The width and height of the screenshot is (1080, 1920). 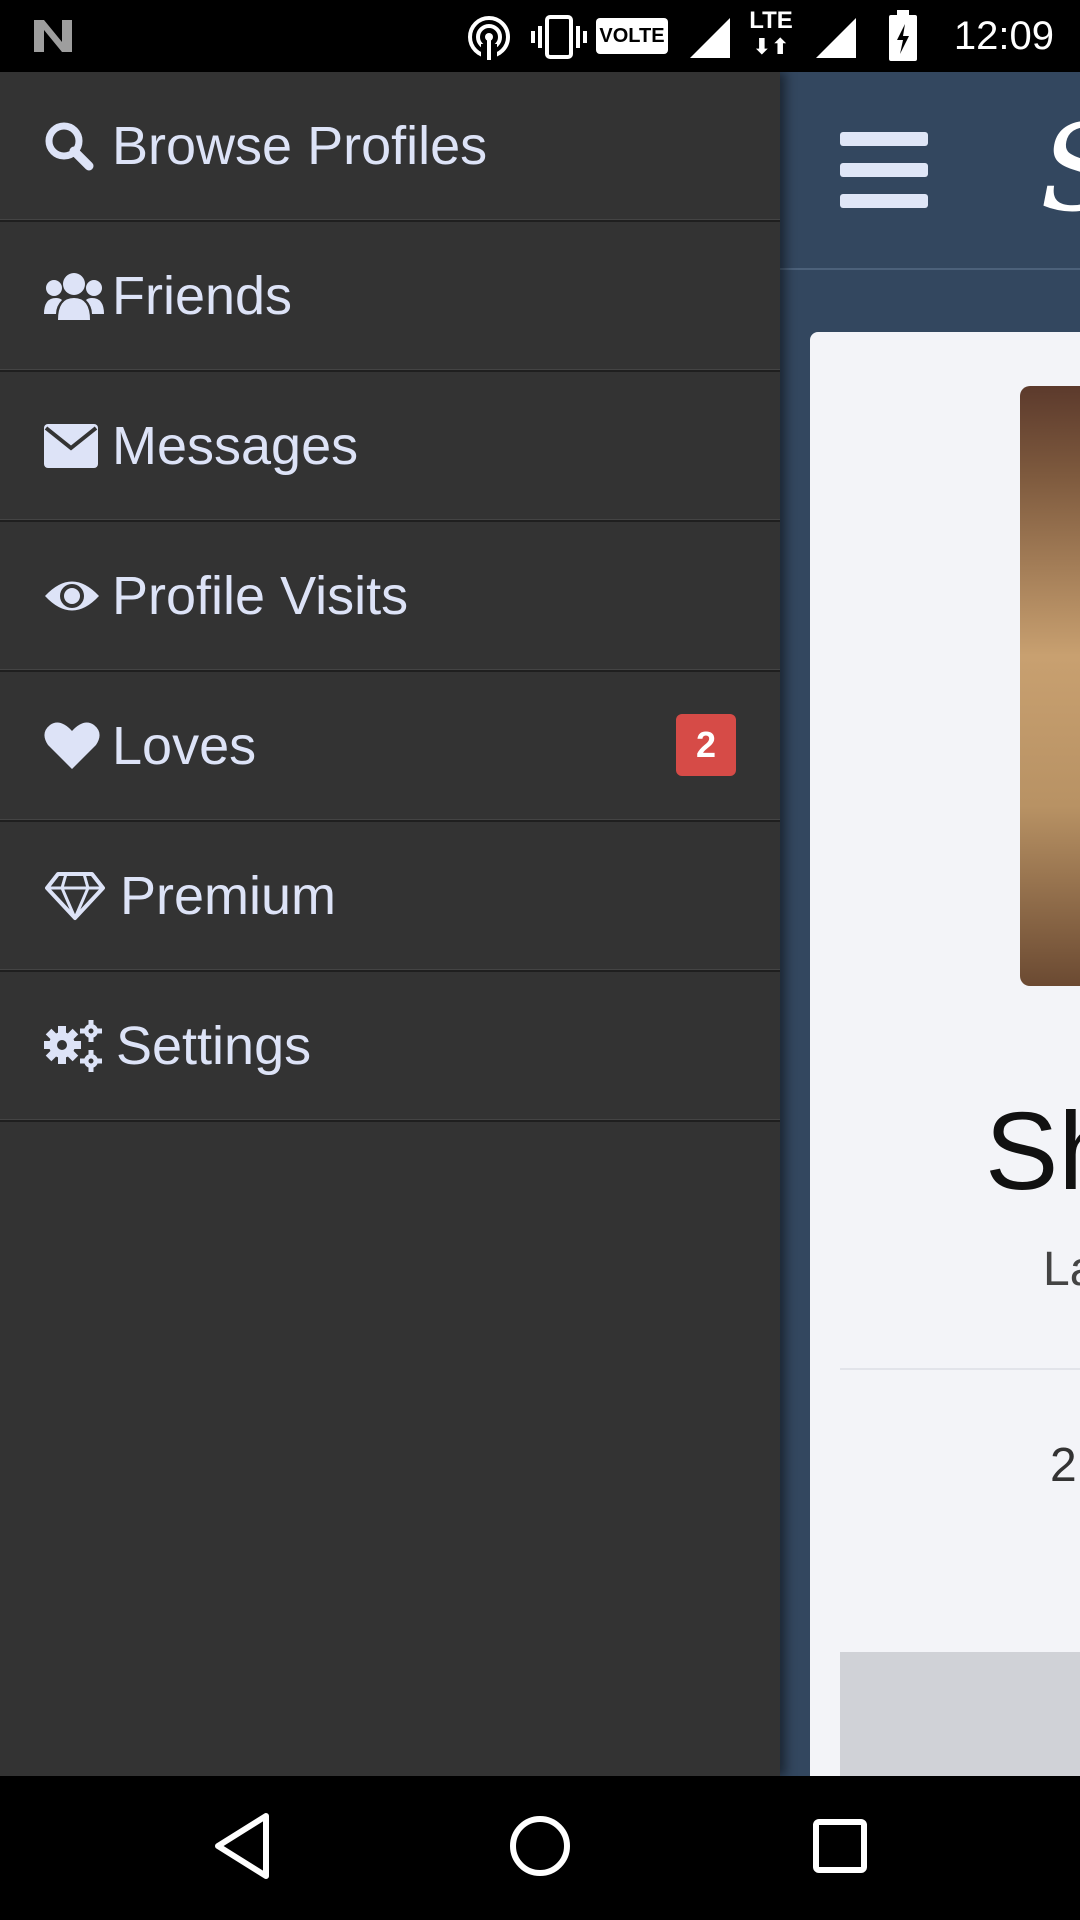 What do you see at coordinates (559, 37) in the screenshot?
I see `vibrate-icon` at bounding box center [559, 37].